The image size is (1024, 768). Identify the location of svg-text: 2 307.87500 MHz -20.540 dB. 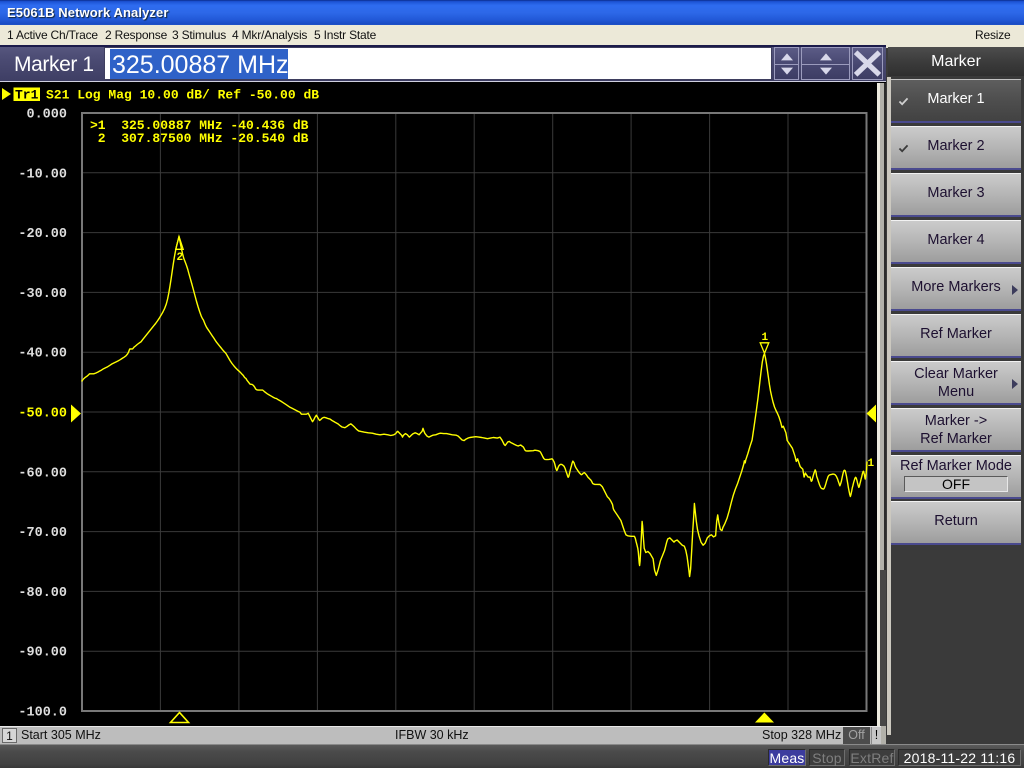
(199, 138).